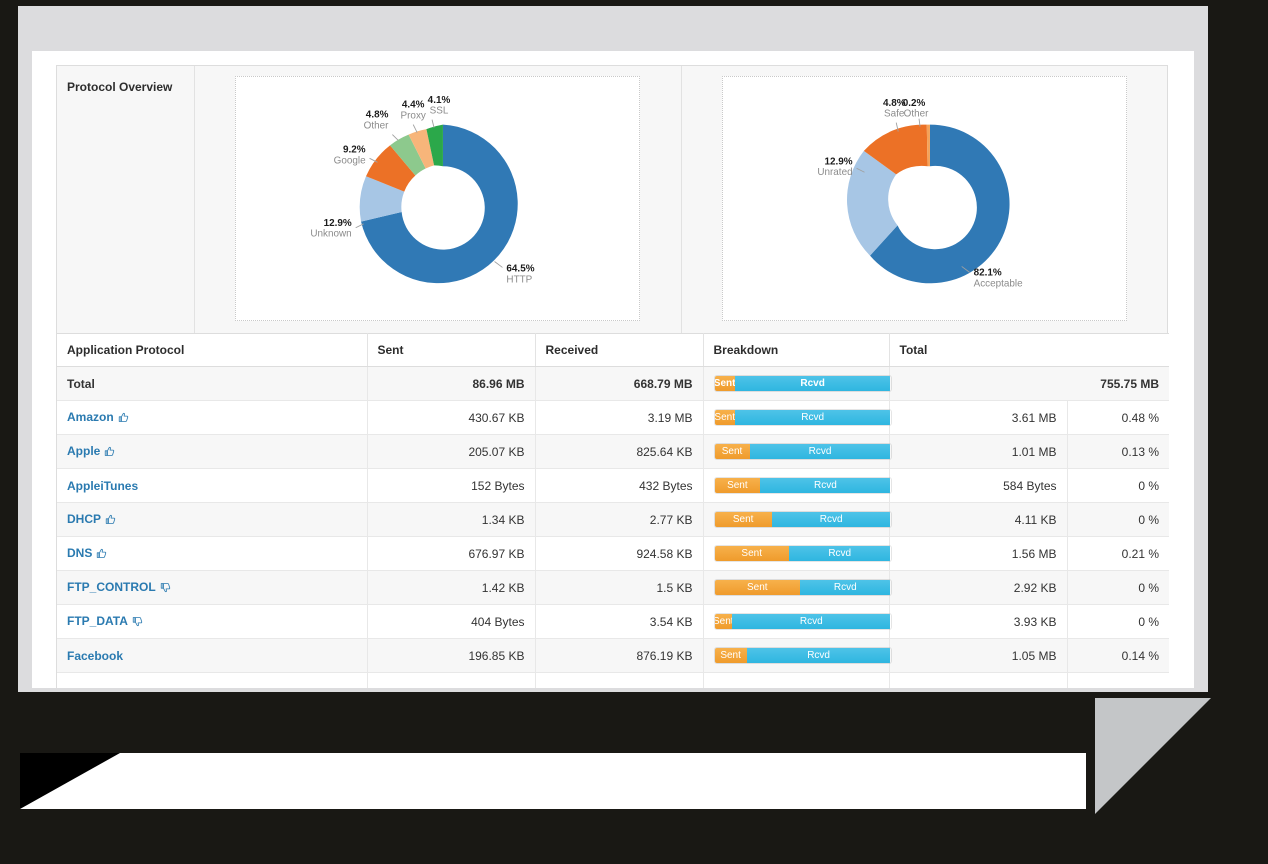  I want to click on table-row: Total 86.96 MB 668.79 MB Sent Rcvd 755.75 MB, so click(613, 383).